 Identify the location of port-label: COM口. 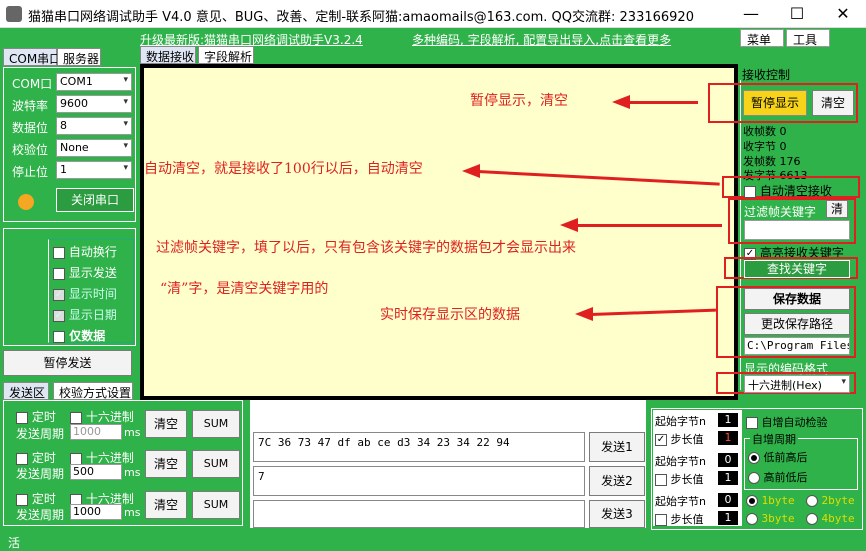
(32, 84).